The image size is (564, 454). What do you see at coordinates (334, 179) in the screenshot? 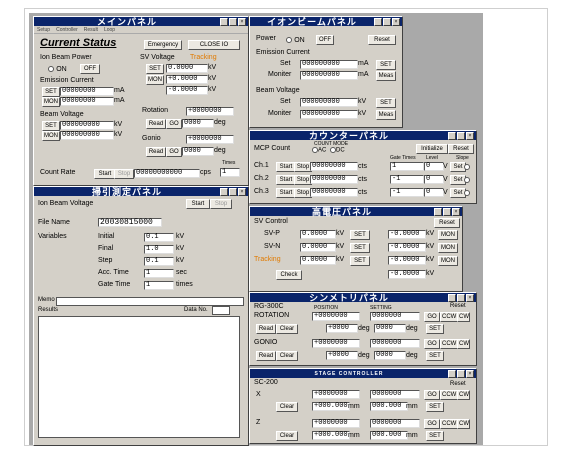
I see `channel-count-field: 00000000` at bounding box center [334, 179].